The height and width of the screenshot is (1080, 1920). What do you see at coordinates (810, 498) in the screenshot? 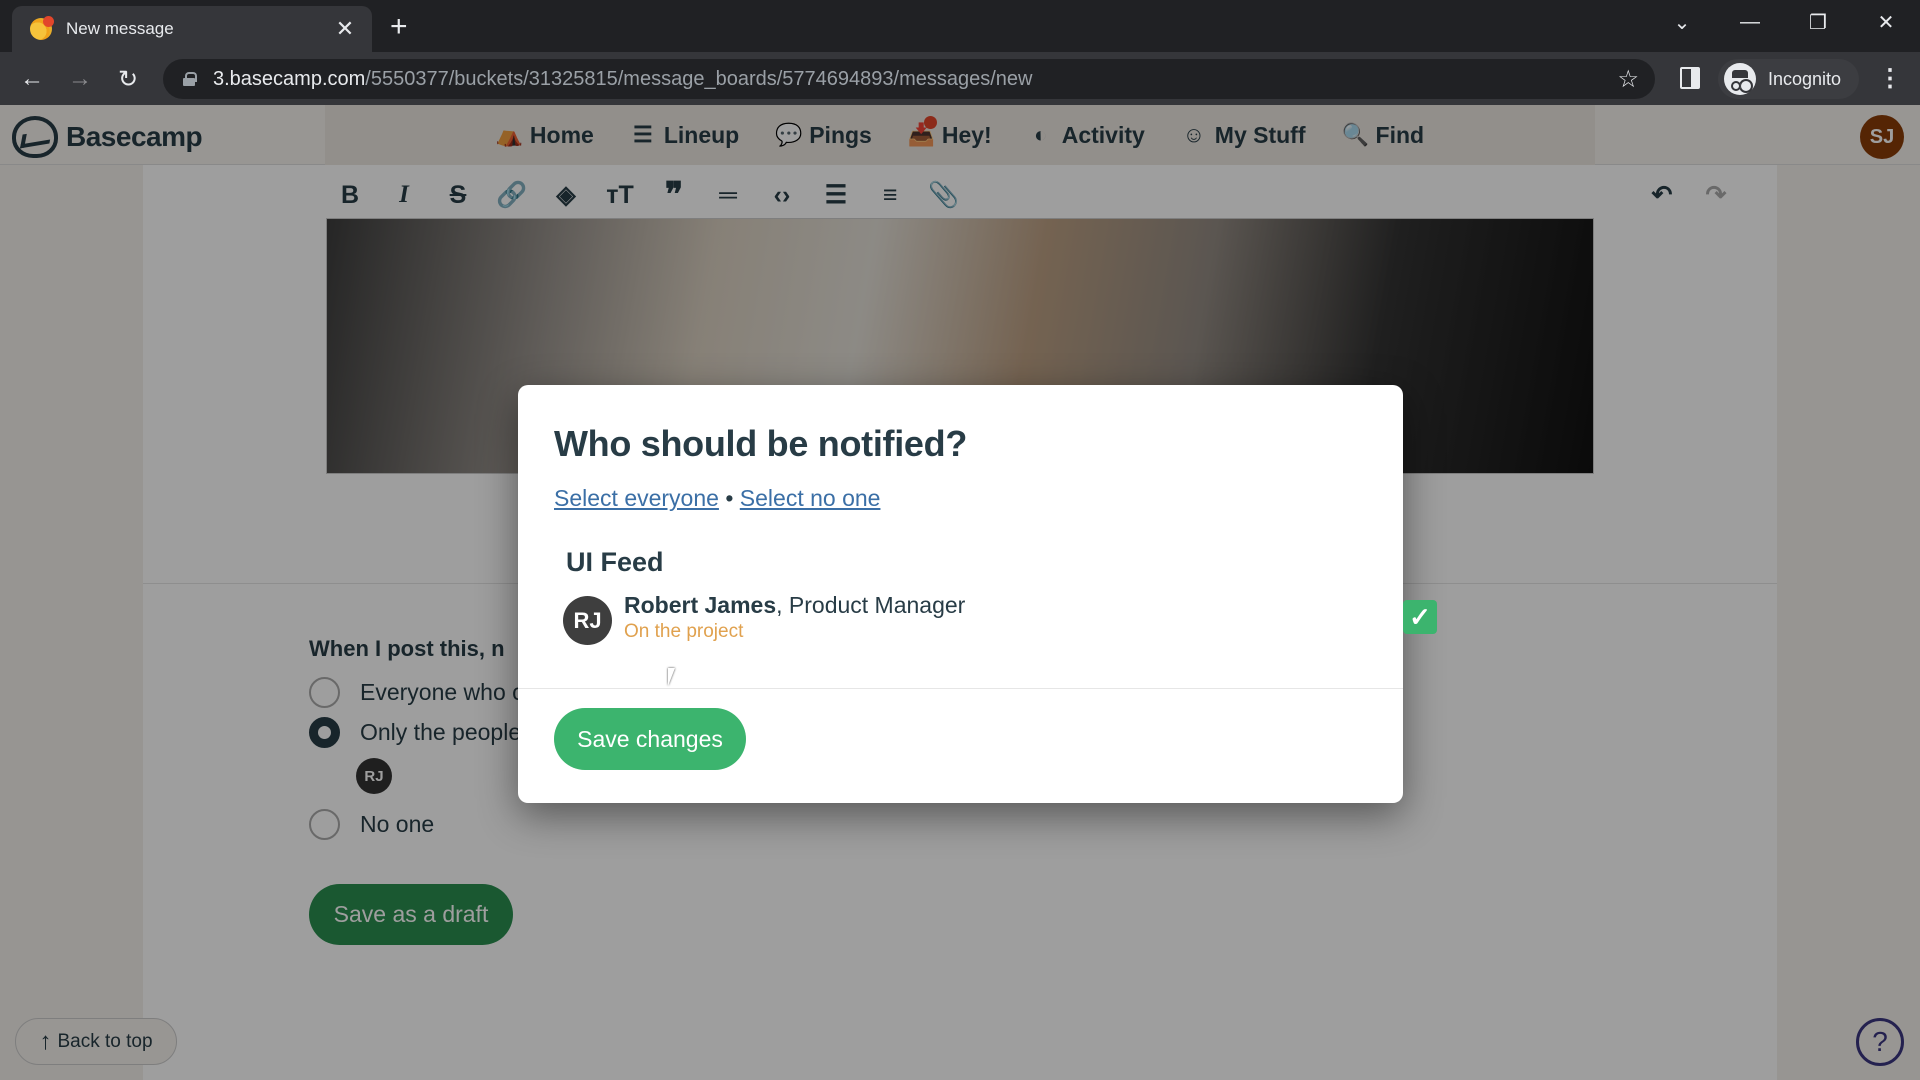
I see `select-no-one-link: Select no one` at bounding box center [810, 498].